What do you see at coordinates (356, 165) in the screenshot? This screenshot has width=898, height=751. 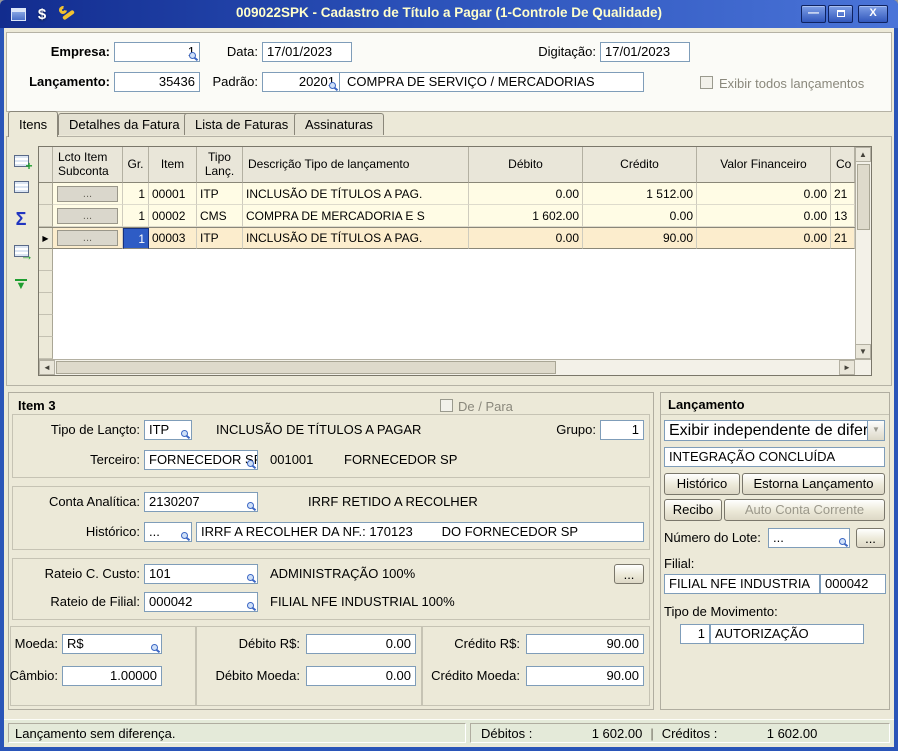 I see `column-header: Descrição Tipo de lançamento` at bounding box center [356, 165].